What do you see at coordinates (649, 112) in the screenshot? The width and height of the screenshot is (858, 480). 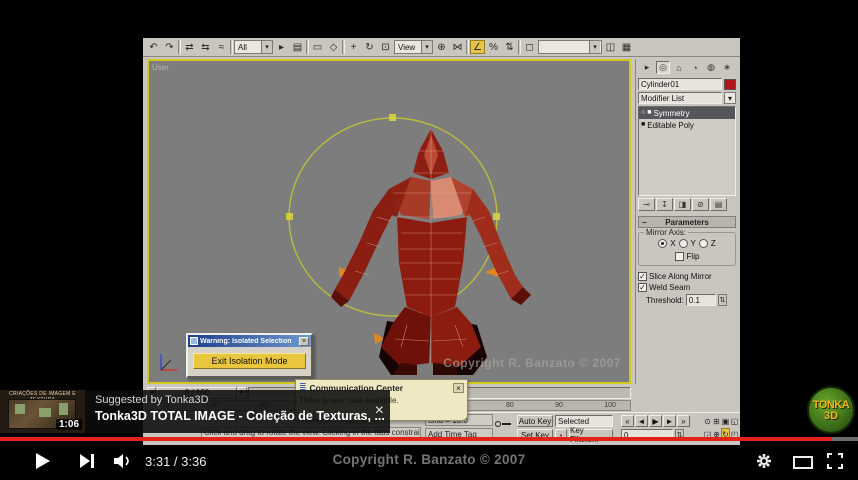 I see `modifier-box-icon: ■` at bounding box center [649, 112].